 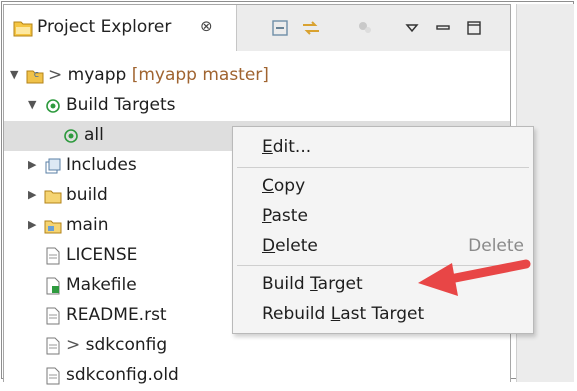 What do you see at coordinates (121, 105) in the screenshot?
I see `tree-item-label: Build Targets` at bounding box center [121, 105].